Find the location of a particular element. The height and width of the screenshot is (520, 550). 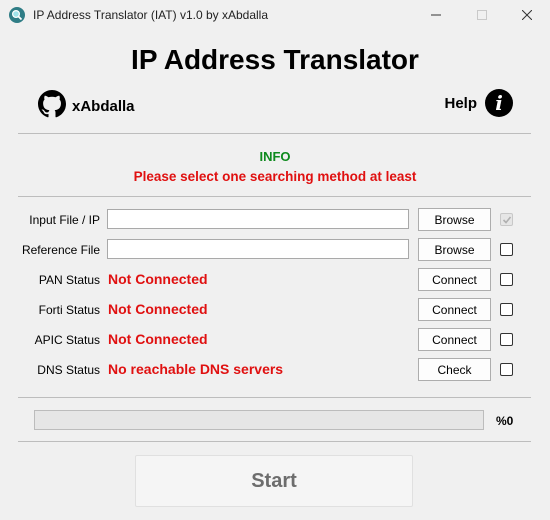

progress-bar is located at coordinates (259, 420).